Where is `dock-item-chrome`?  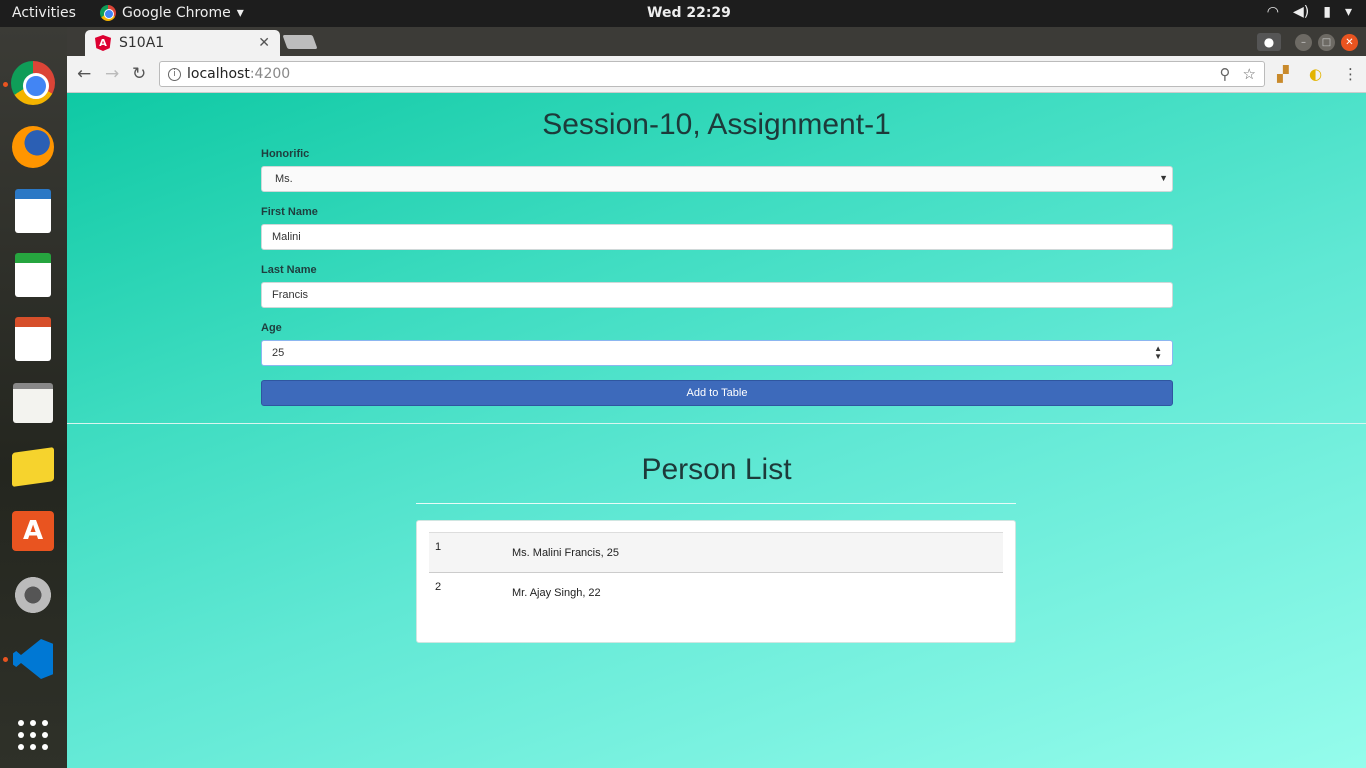
dock-item-chrome is located at coordinates (33, 83).